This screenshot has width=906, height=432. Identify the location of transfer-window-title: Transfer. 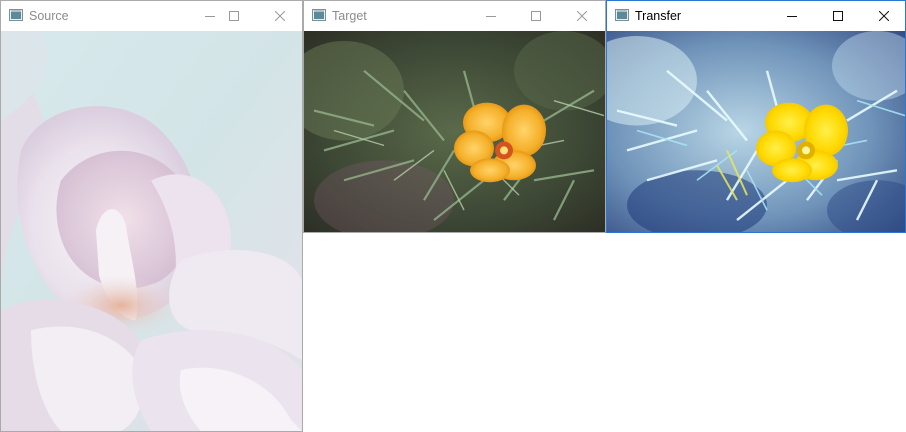
(658, 16).